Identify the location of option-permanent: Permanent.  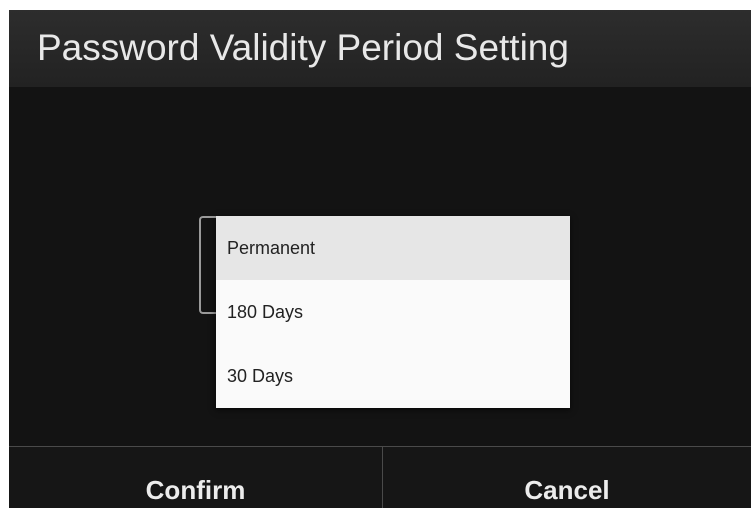
(393, 248).